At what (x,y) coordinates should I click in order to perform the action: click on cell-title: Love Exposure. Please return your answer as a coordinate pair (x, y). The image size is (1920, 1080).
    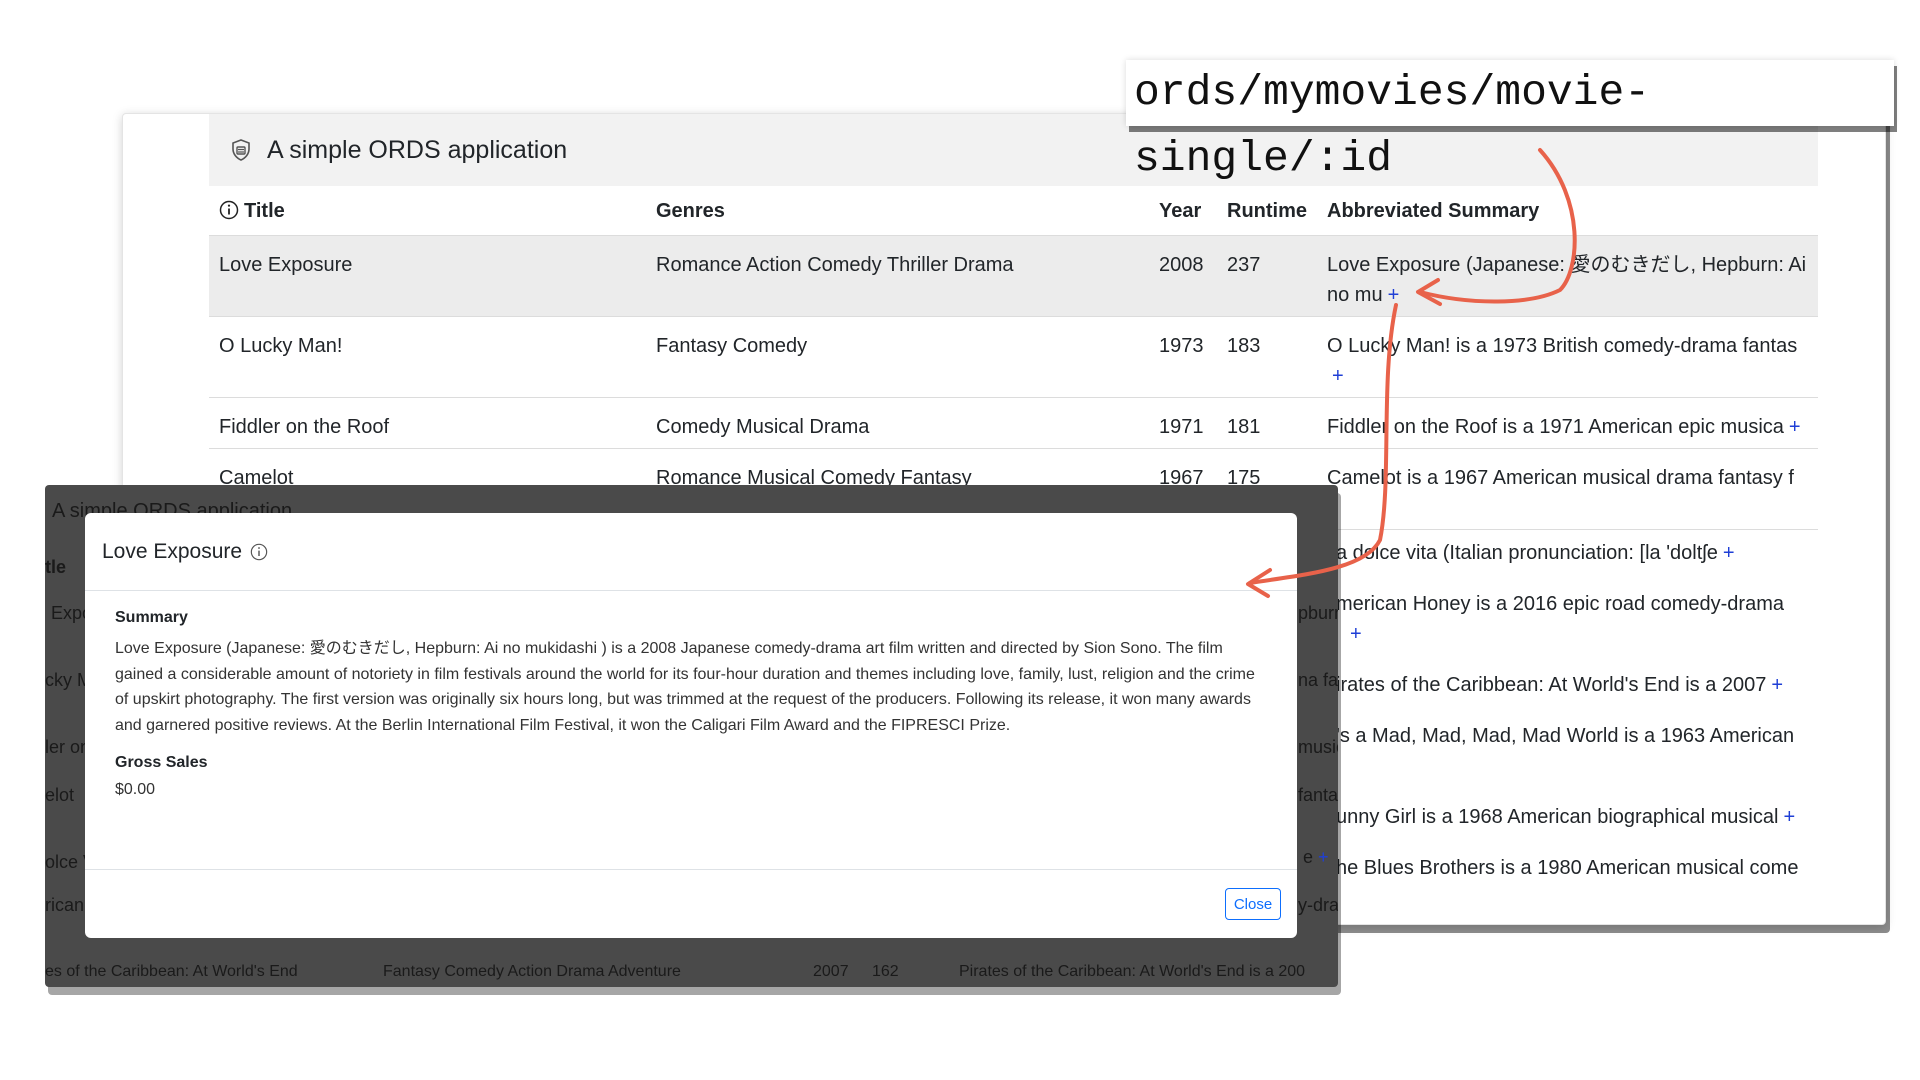
    Looking at the image, I should click on (286, 265).